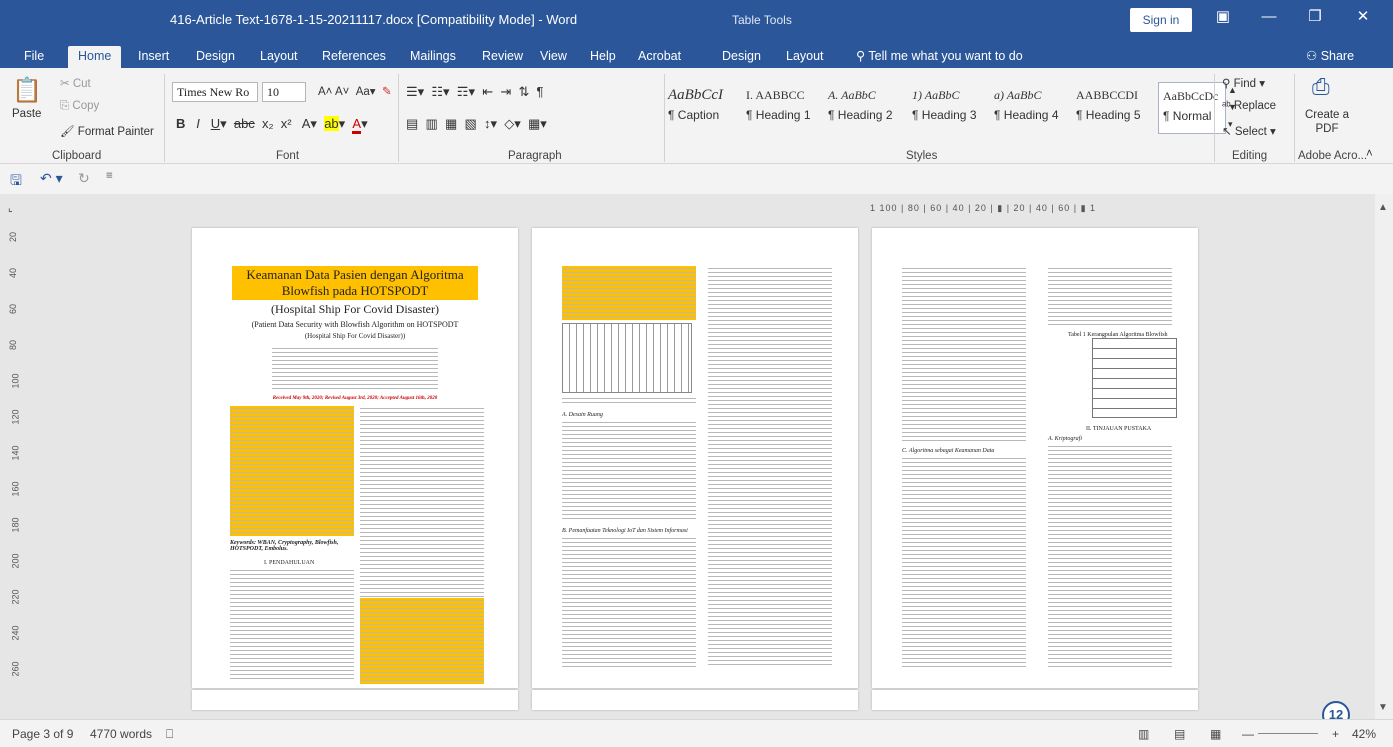 The image size is (1393, 747). I want to click on copy-button: ⎘ Copy, so click(79, 106).